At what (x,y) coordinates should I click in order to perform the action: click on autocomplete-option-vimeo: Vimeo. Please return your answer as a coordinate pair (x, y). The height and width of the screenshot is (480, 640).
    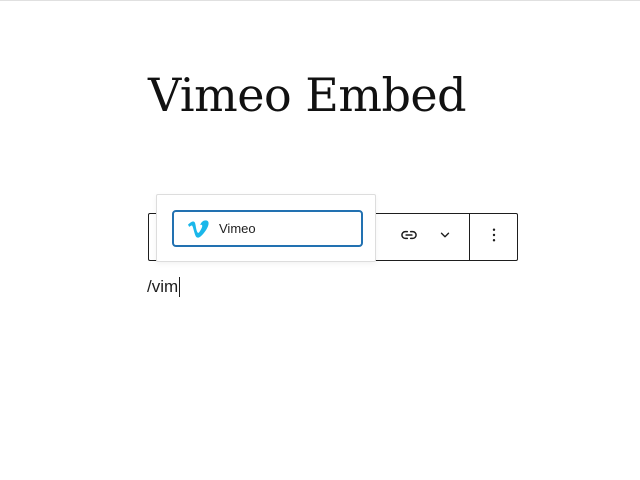
    Looking at the image, I should click on (267, 228).